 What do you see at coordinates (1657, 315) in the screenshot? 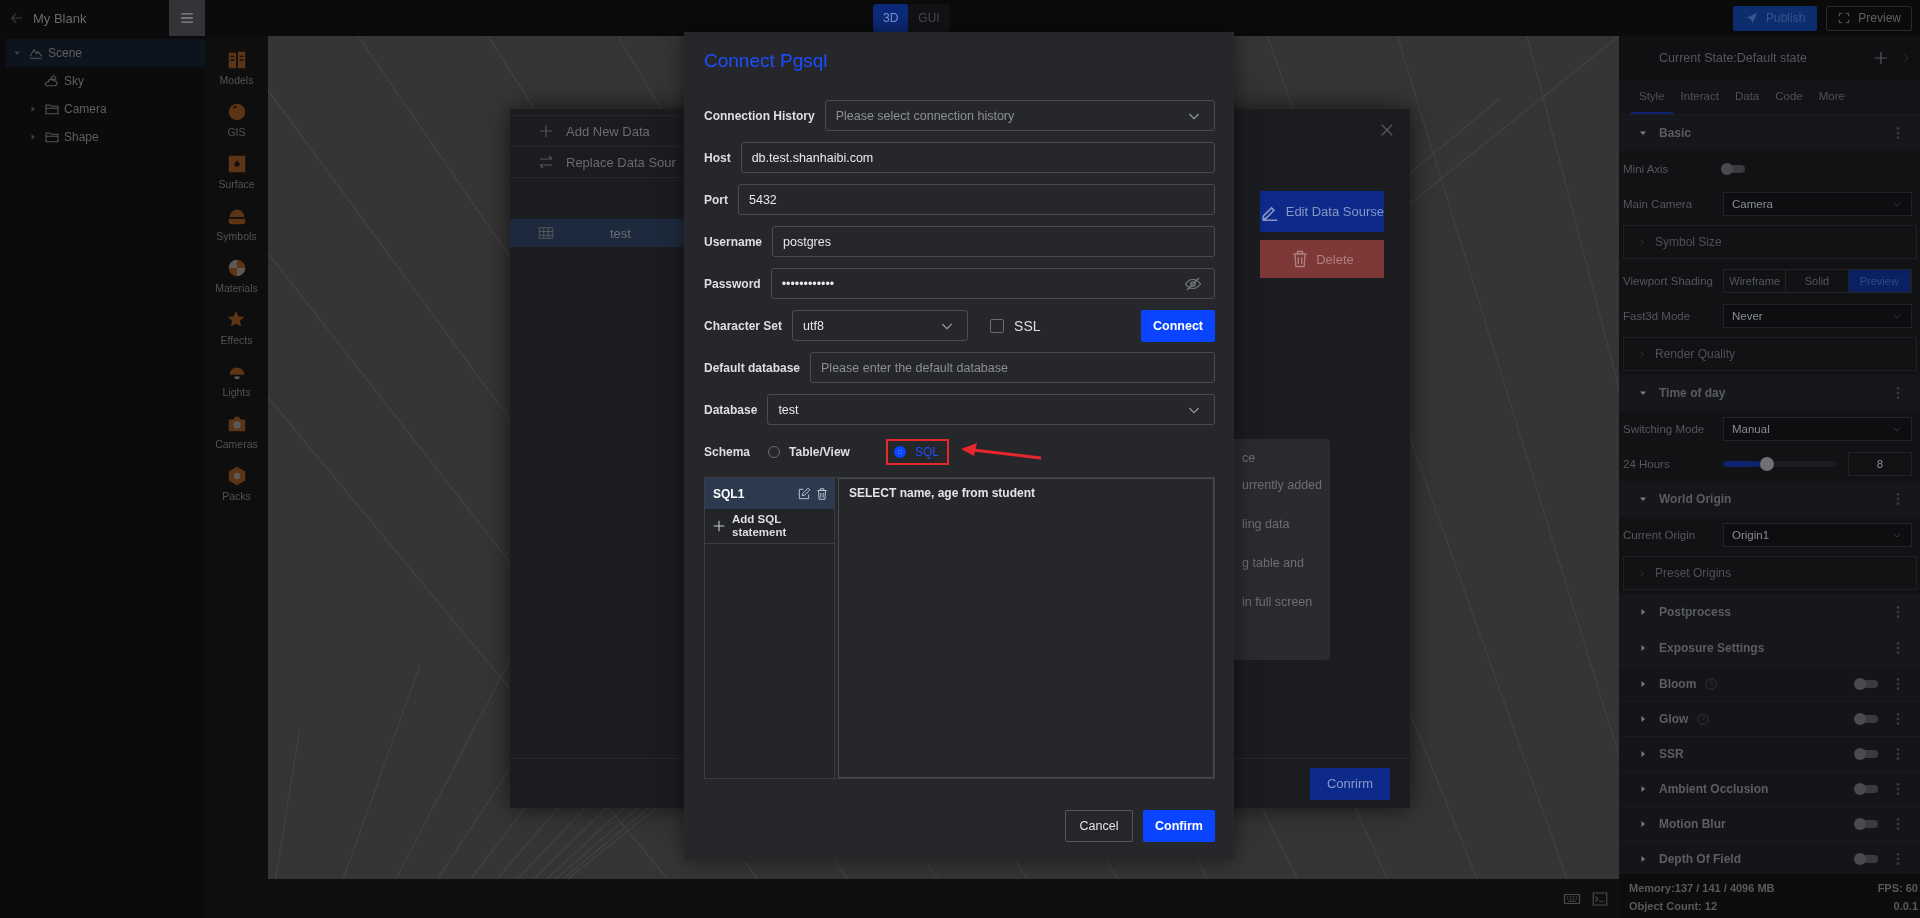
I see `field-label: Fast3d Mode` at bounding box center [1657, 315].